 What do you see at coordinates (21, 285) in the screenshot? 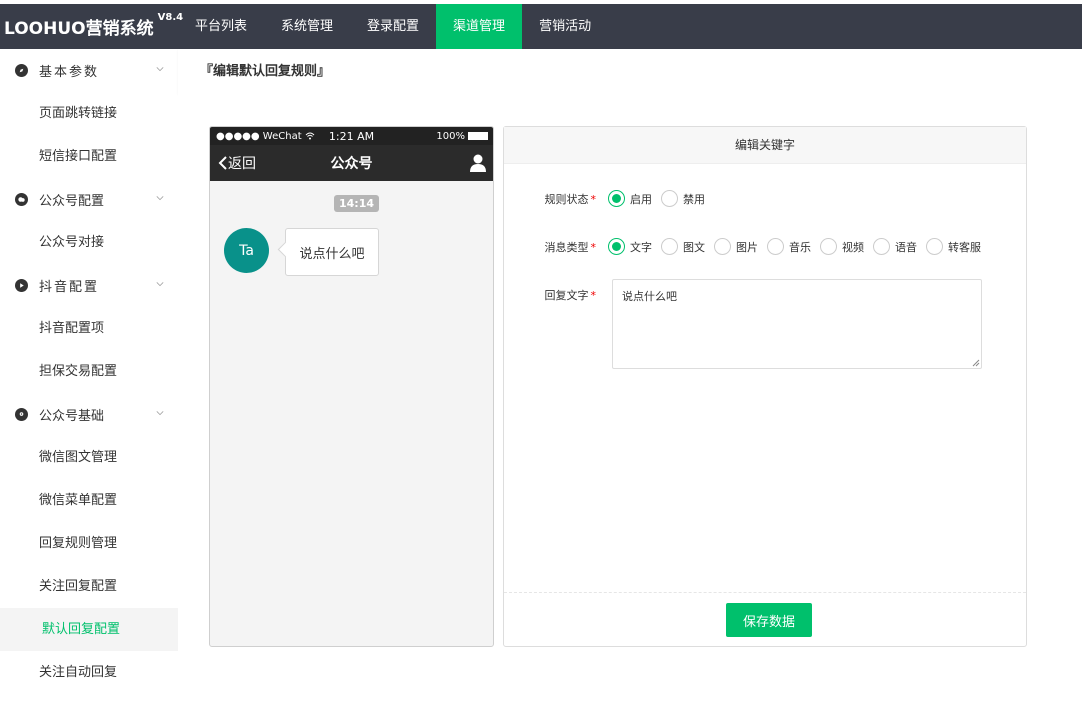
I see `play-icon` at bounding box center [21, 285].